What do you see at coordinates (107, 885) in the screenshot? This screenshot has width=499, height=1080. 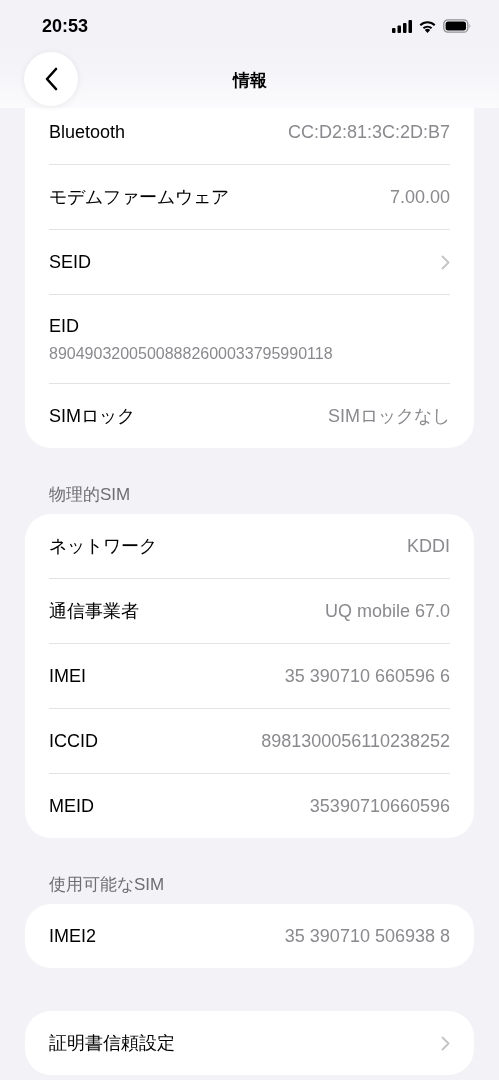 I see `section-header: 使用可能なSIM` at bounding box center [107, 885].